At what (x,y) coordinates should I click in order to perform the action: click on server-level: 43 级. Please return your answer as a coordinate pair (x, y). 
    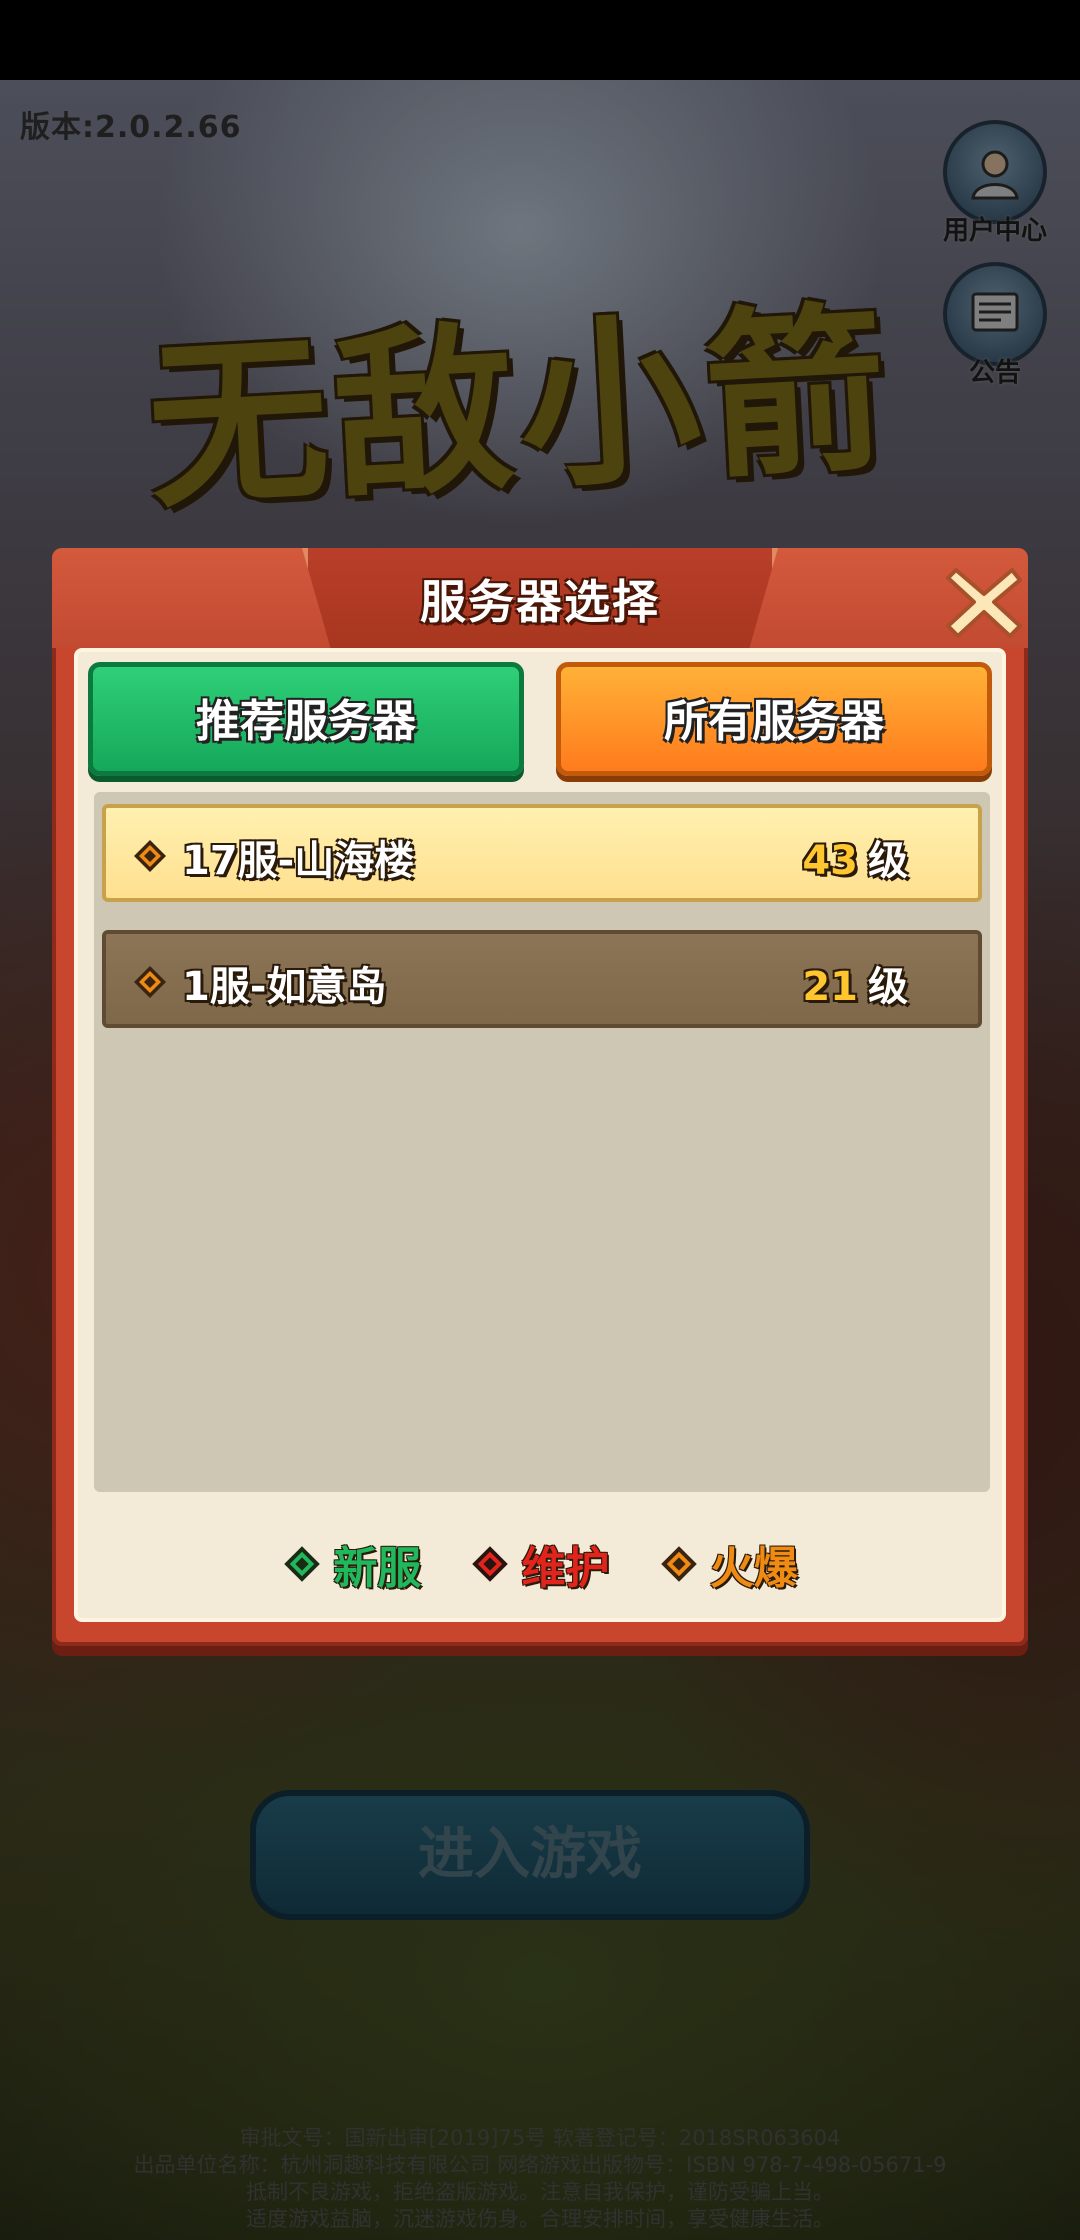
    Looking at the image, I should click on (855, 857).